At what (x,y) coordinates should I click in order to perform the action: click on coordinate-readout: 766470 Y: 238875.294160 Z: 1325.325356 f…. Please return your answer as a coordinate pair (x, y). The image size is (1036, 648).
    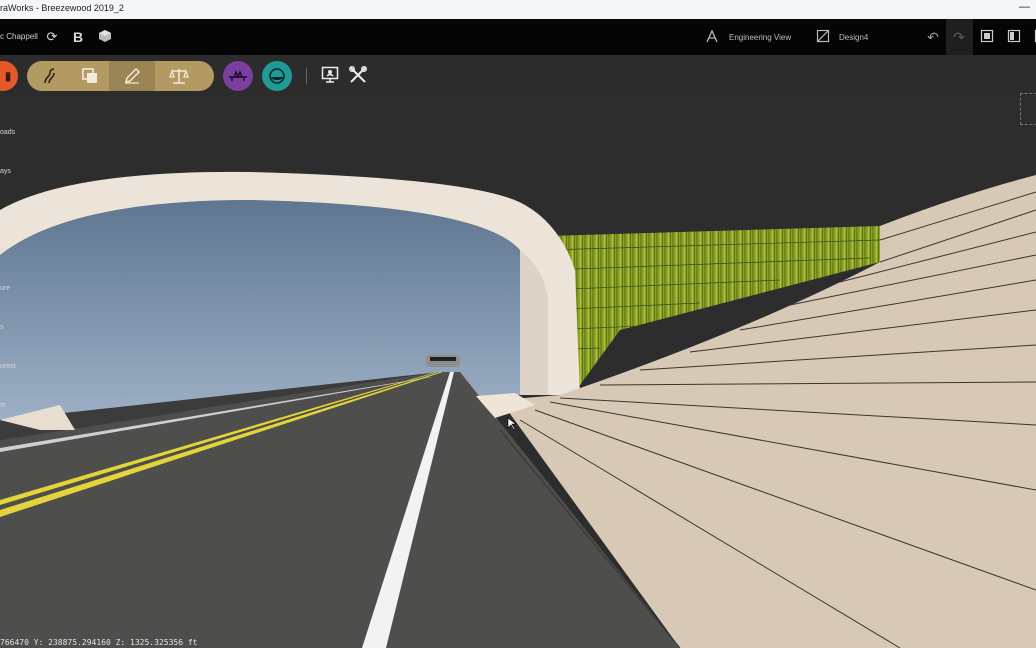
    Looking at the image, I should click on (99, 642).